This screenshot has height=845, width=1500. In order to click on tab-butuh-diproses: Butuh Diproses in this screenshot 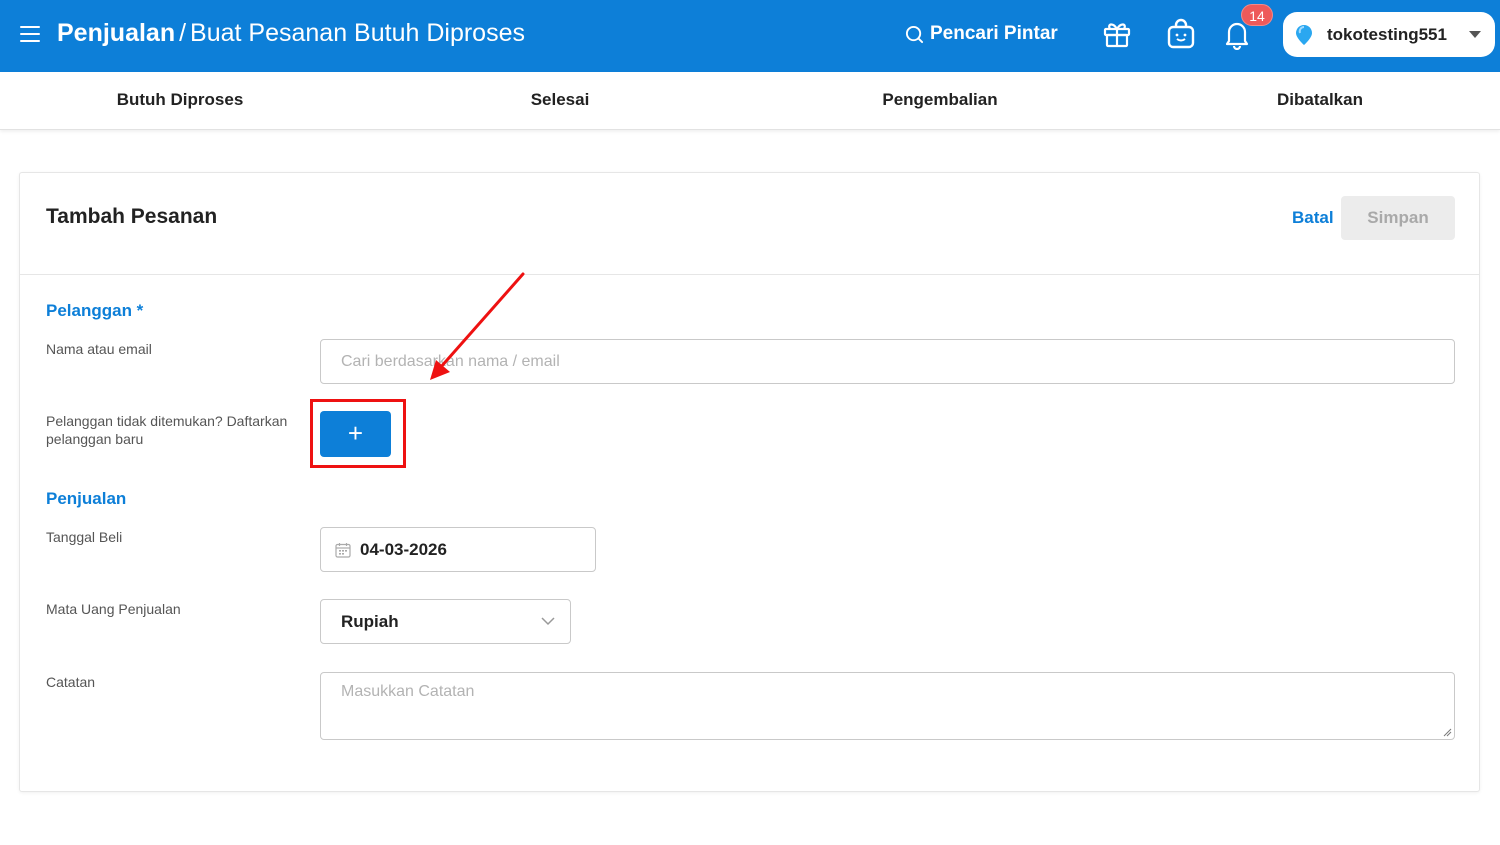, I will do `click(185, 101)`.